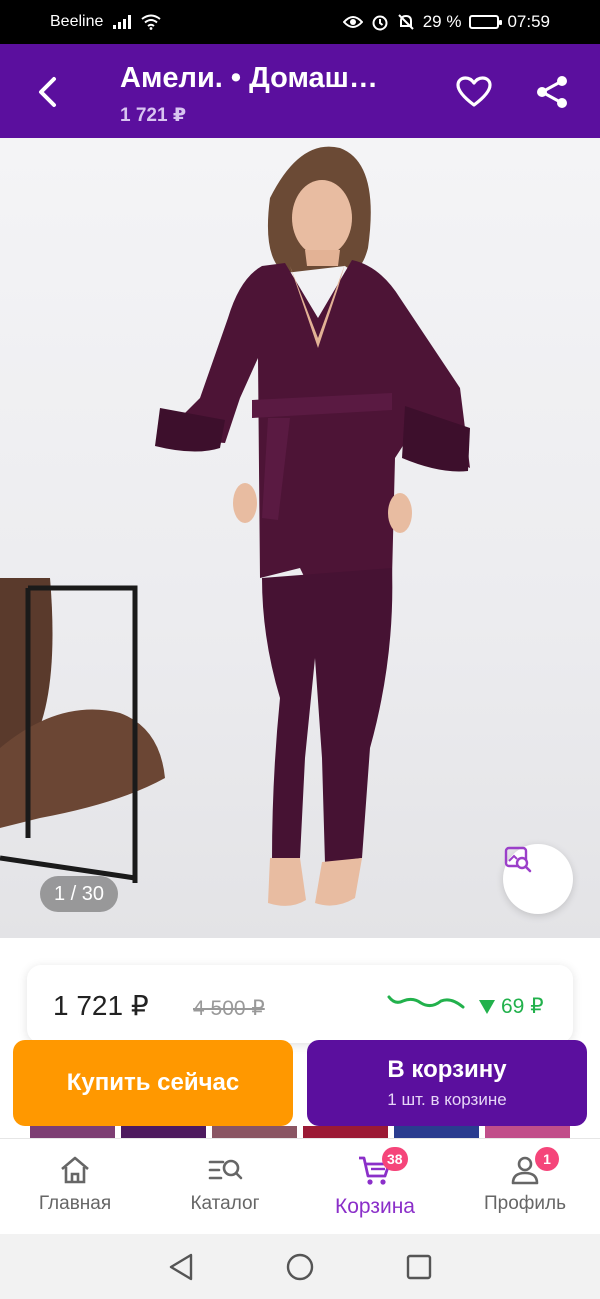 The height and width of the screenshot is (1299, 600). I want to click on in-cart-count: 1 шт. в корзине, so click(447, 1099).